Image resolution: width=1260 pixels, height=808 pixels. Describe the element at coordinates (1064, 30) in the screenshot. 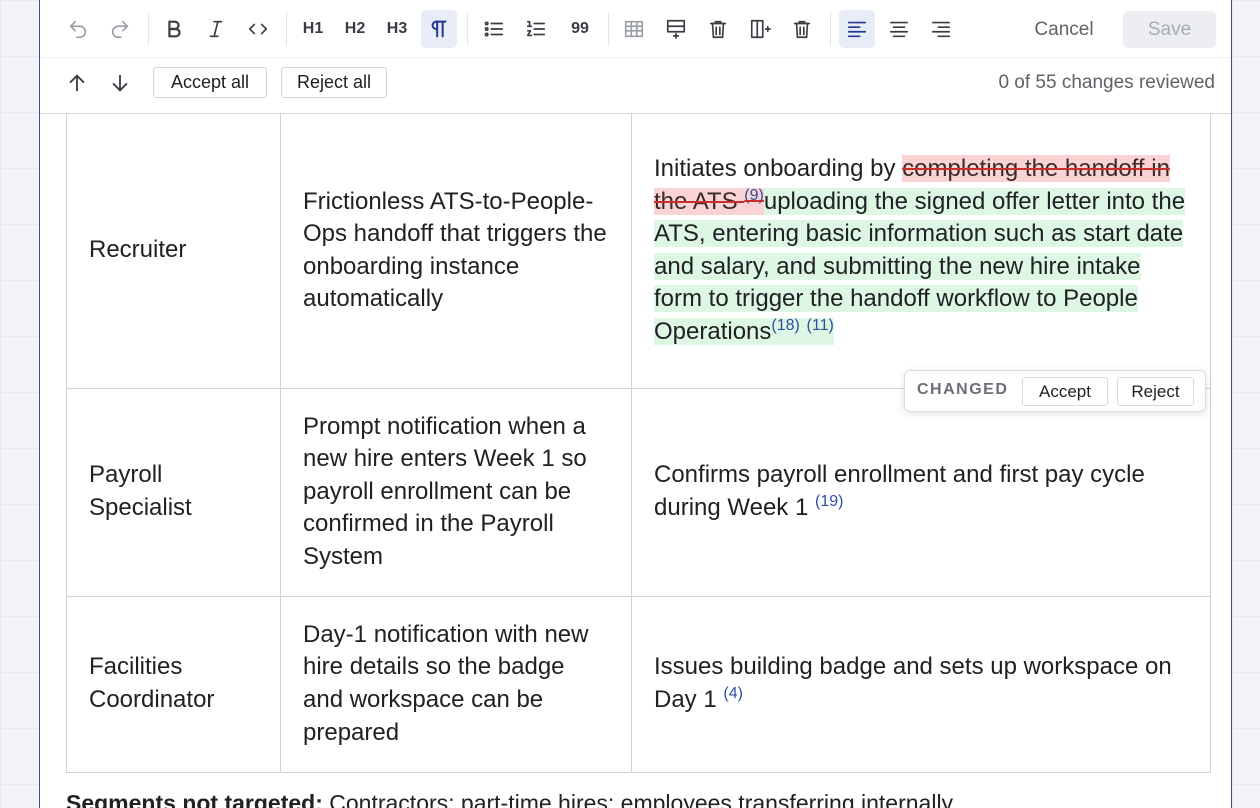

I see `cancel-button: Cancel` at that location.